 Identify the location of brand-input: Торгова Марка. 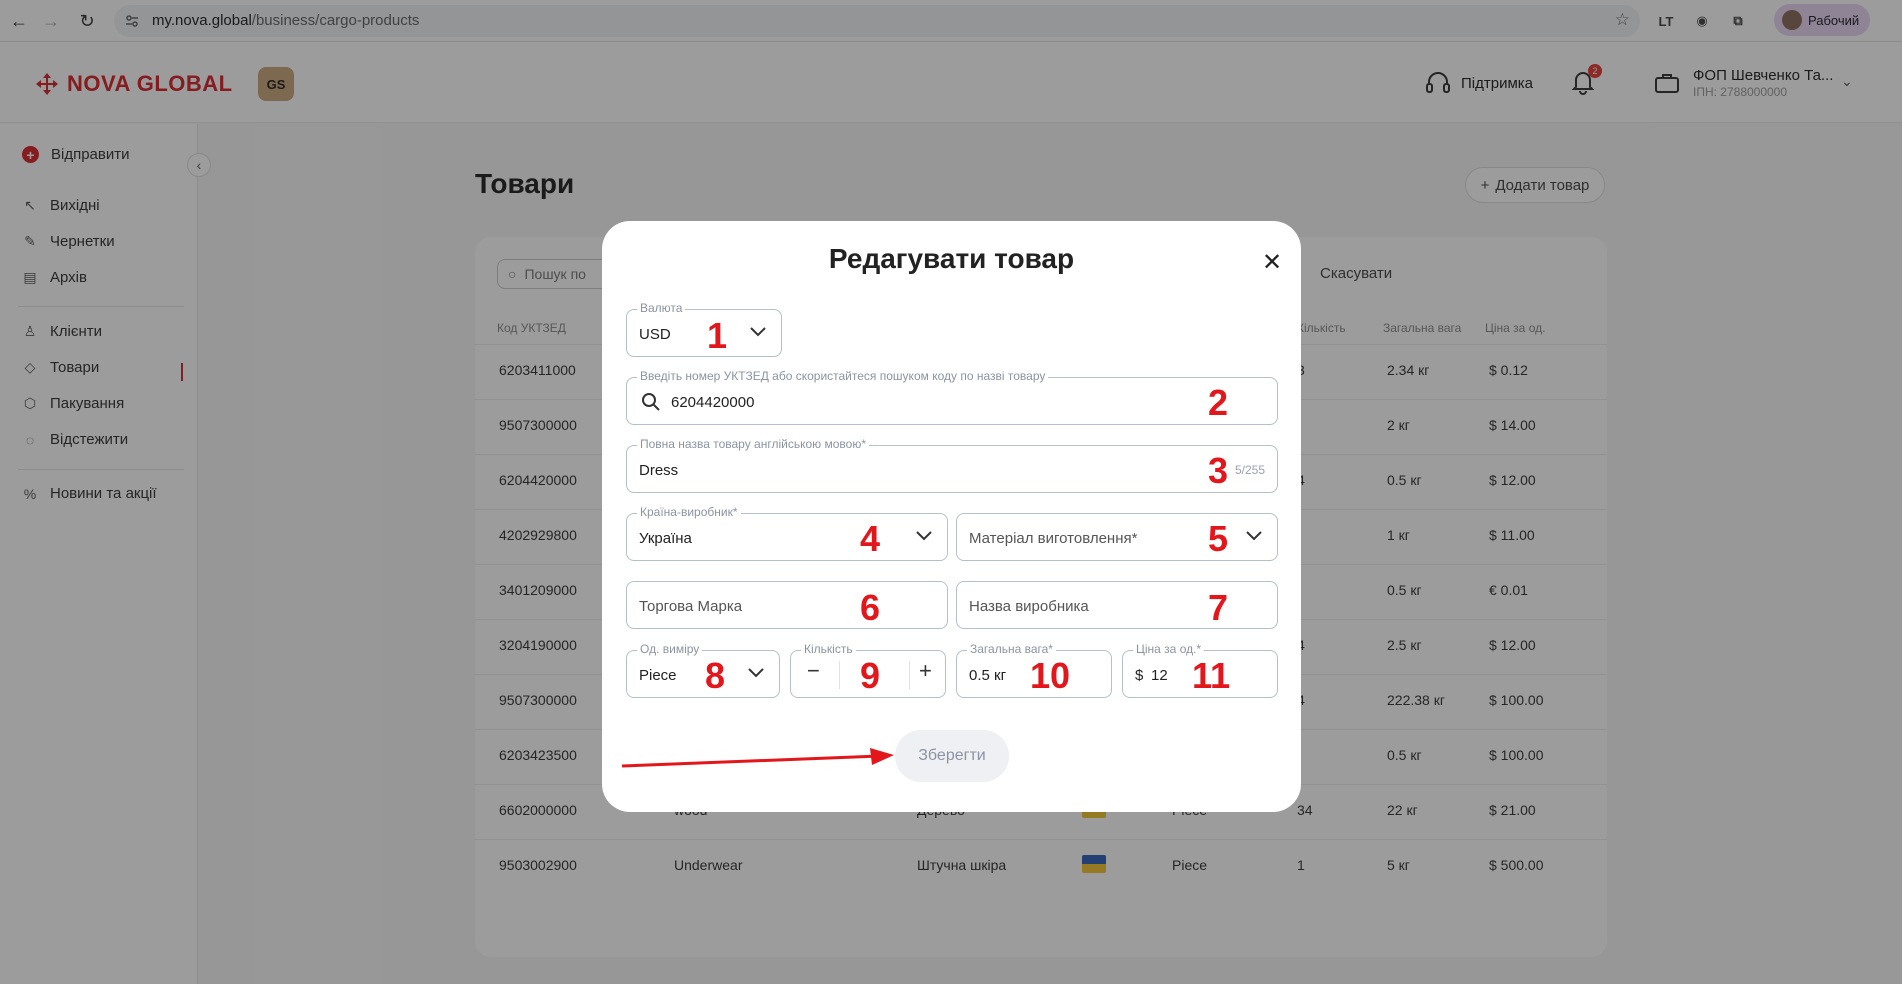
(787, 605).